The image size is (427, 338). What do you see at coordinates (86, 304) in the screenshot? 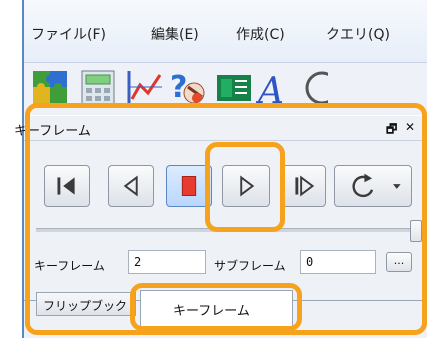
I see `tab-flipbook: フリップブック` at bounding box center [86, 304].